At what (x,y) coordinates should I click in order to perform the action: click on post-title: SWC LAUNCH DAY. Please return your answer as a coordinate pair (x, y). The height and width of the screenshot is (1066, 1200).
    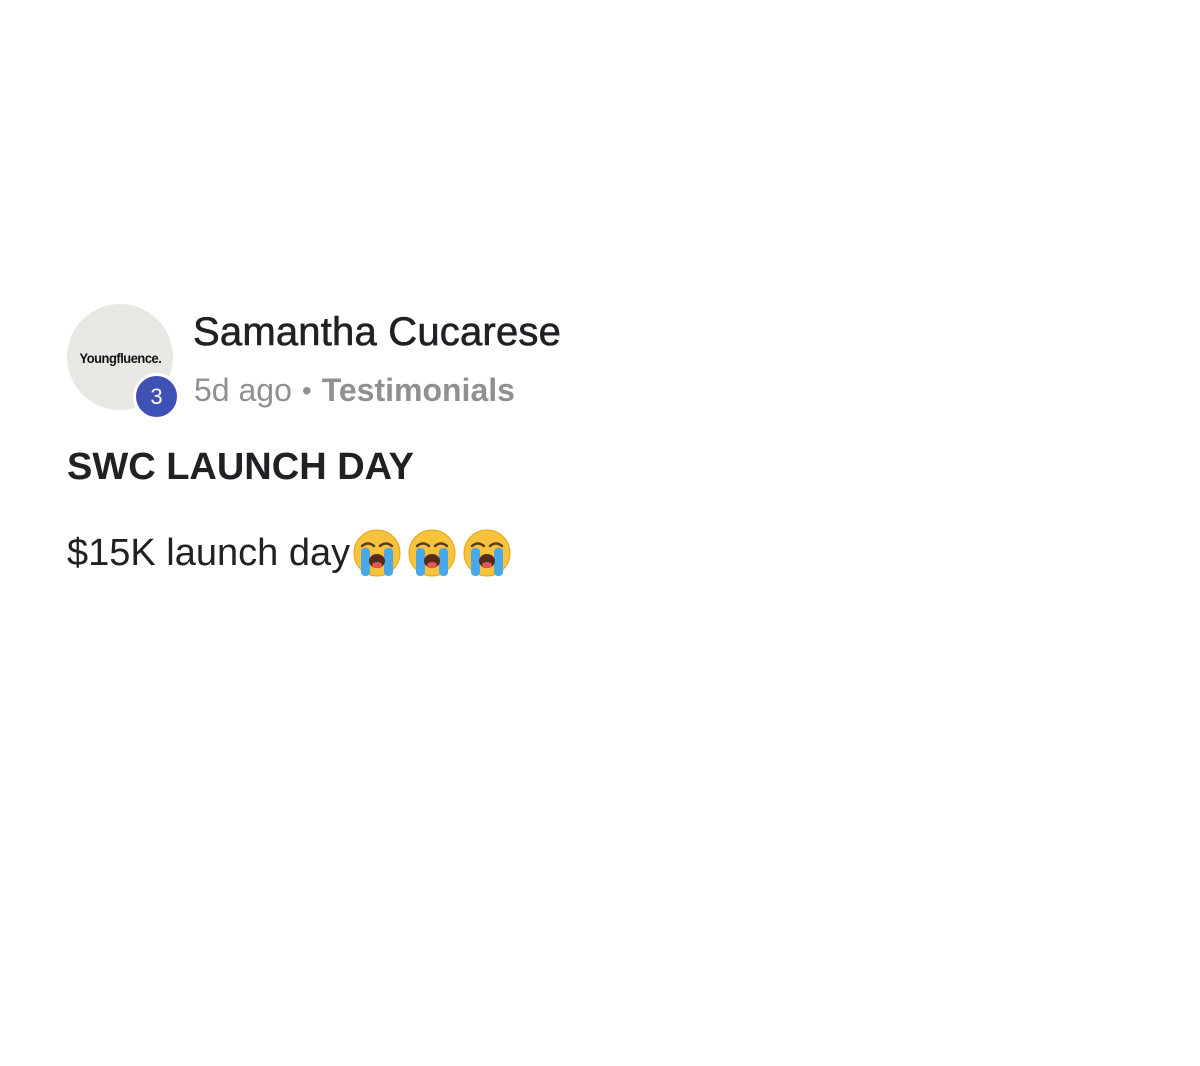
    Looking at the image, I should click on (240, 467).